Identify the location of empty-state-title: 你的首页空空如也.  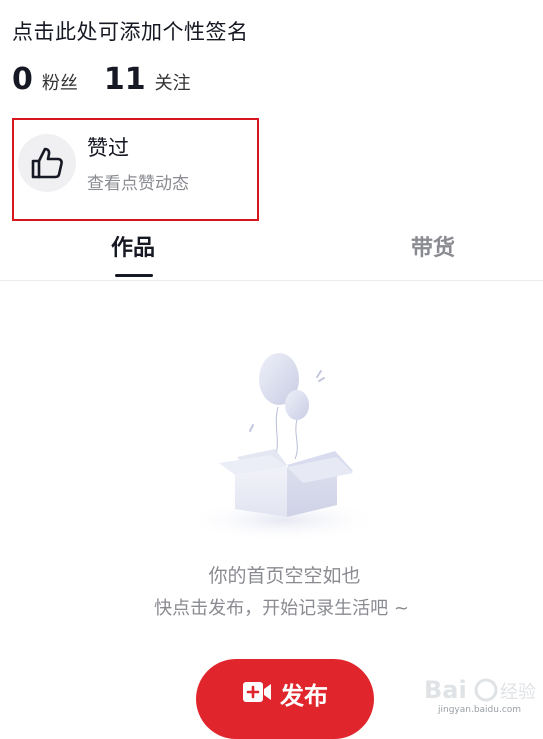
(284, 576).